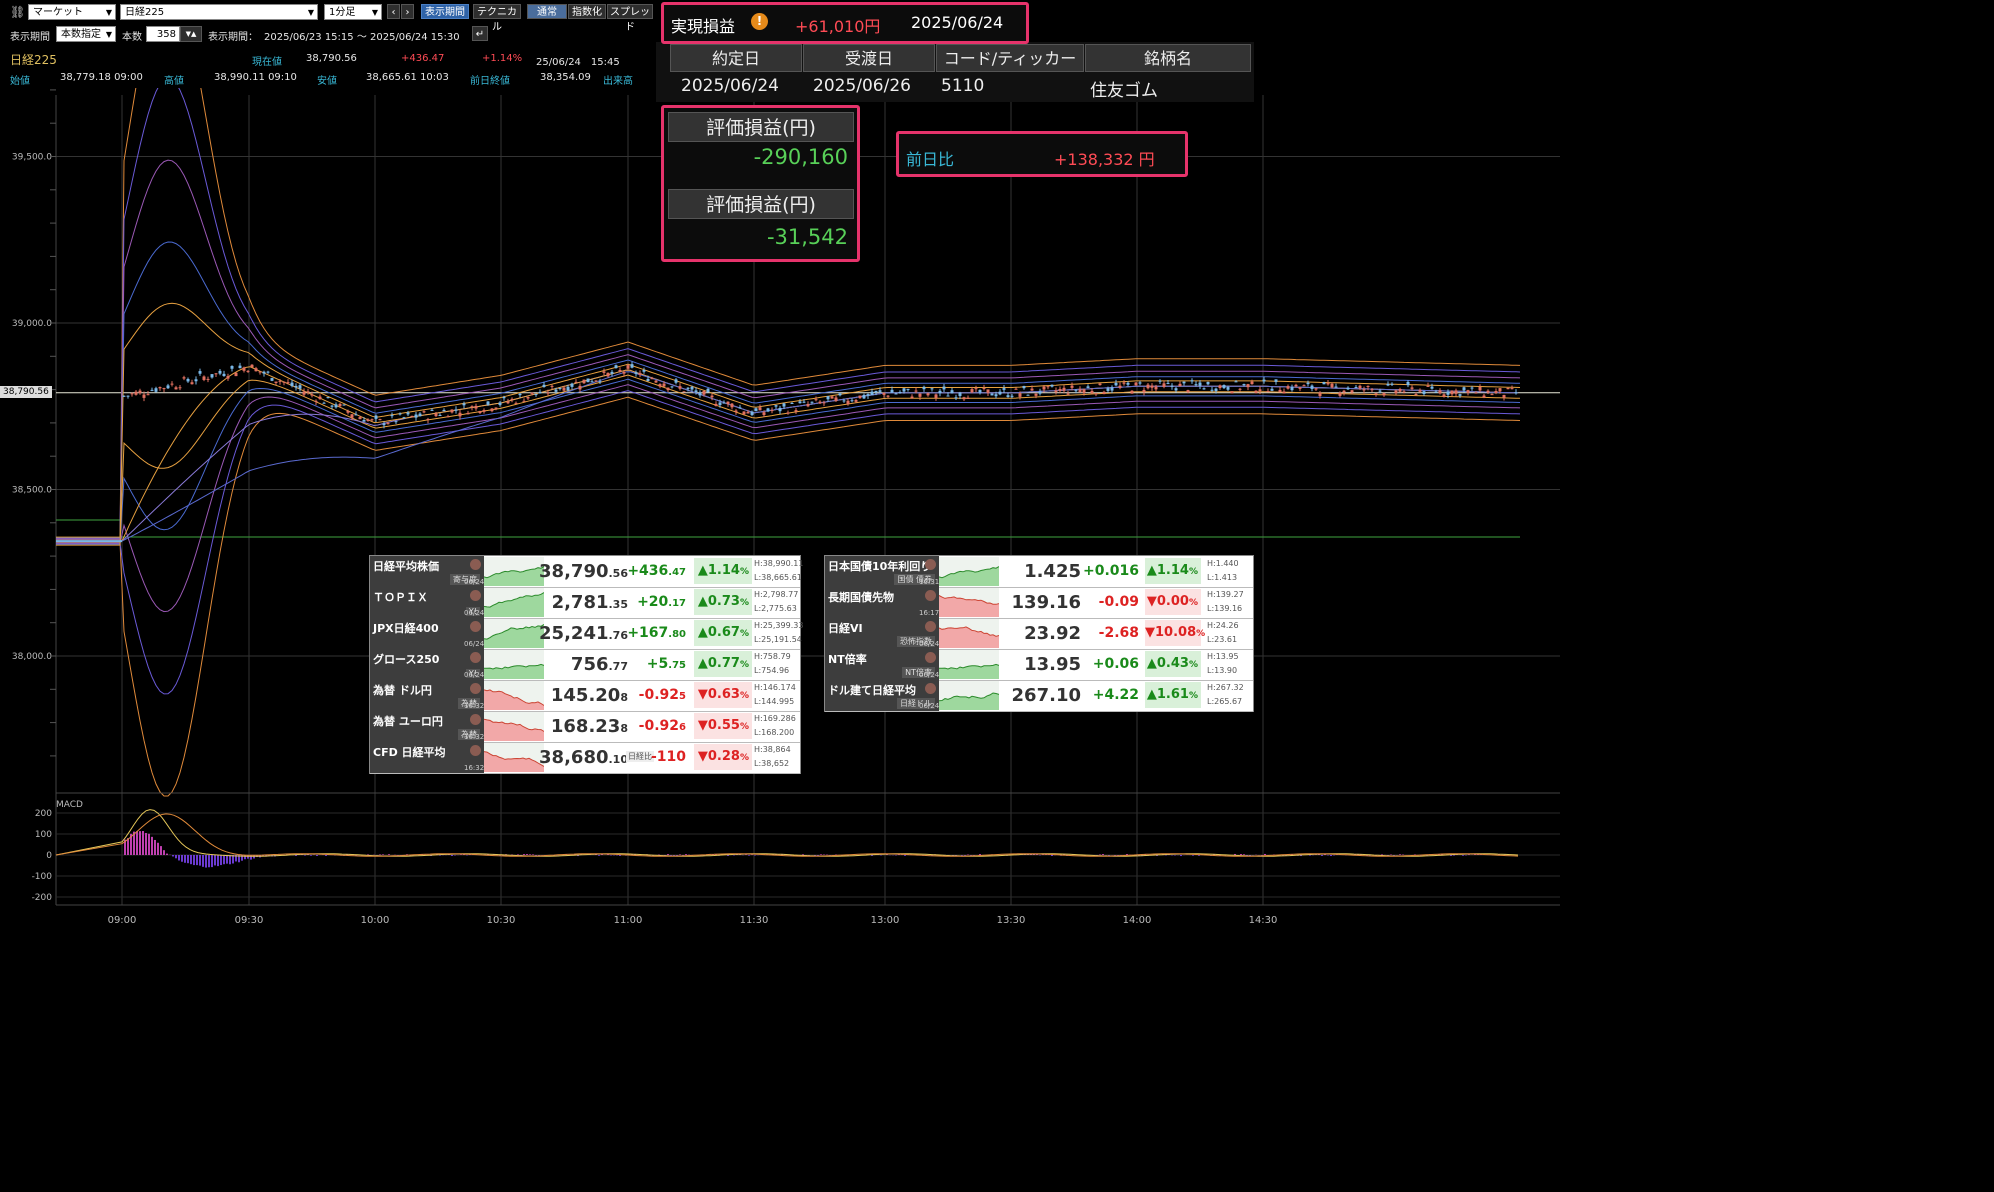 This screenshot has width=1994, height=1192. What do you see at coordinates (587, 11) in the screenshot?
I see `index-mode-button: 指数化` at bounding box center [587, 11].